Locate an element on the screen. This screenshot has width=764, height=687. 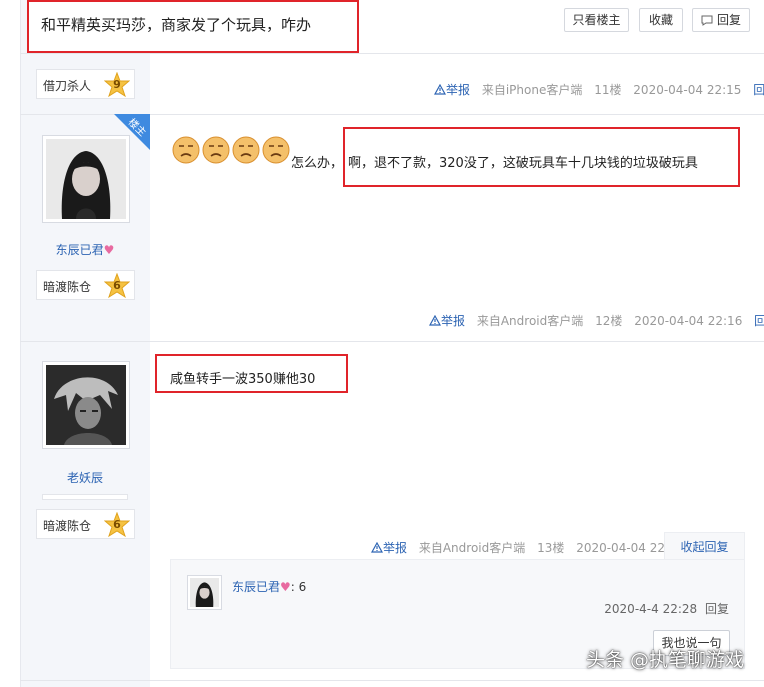
post-time: 2020-04-04 22:15 is located at coordinates (687, 90).